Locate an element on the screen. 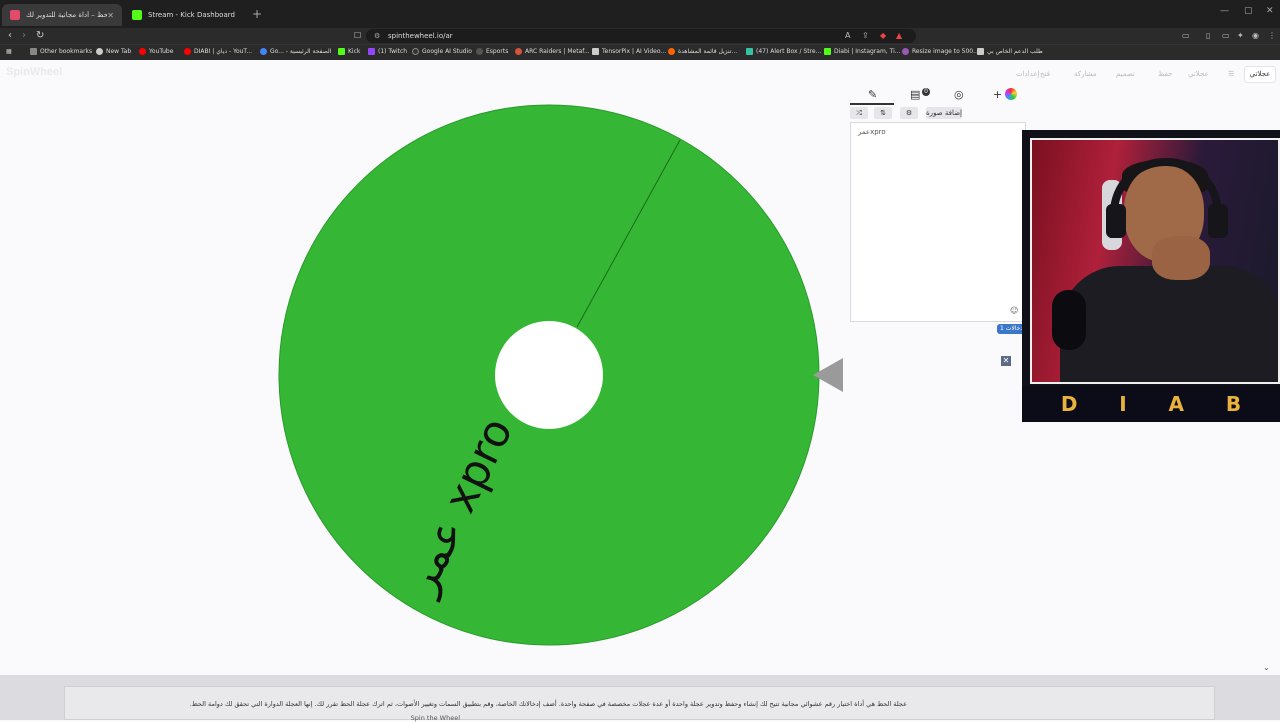 The width and height of the screenshot is (1280, 722). webcam-overlay: D I A B is located at coordinates (1151, 276).